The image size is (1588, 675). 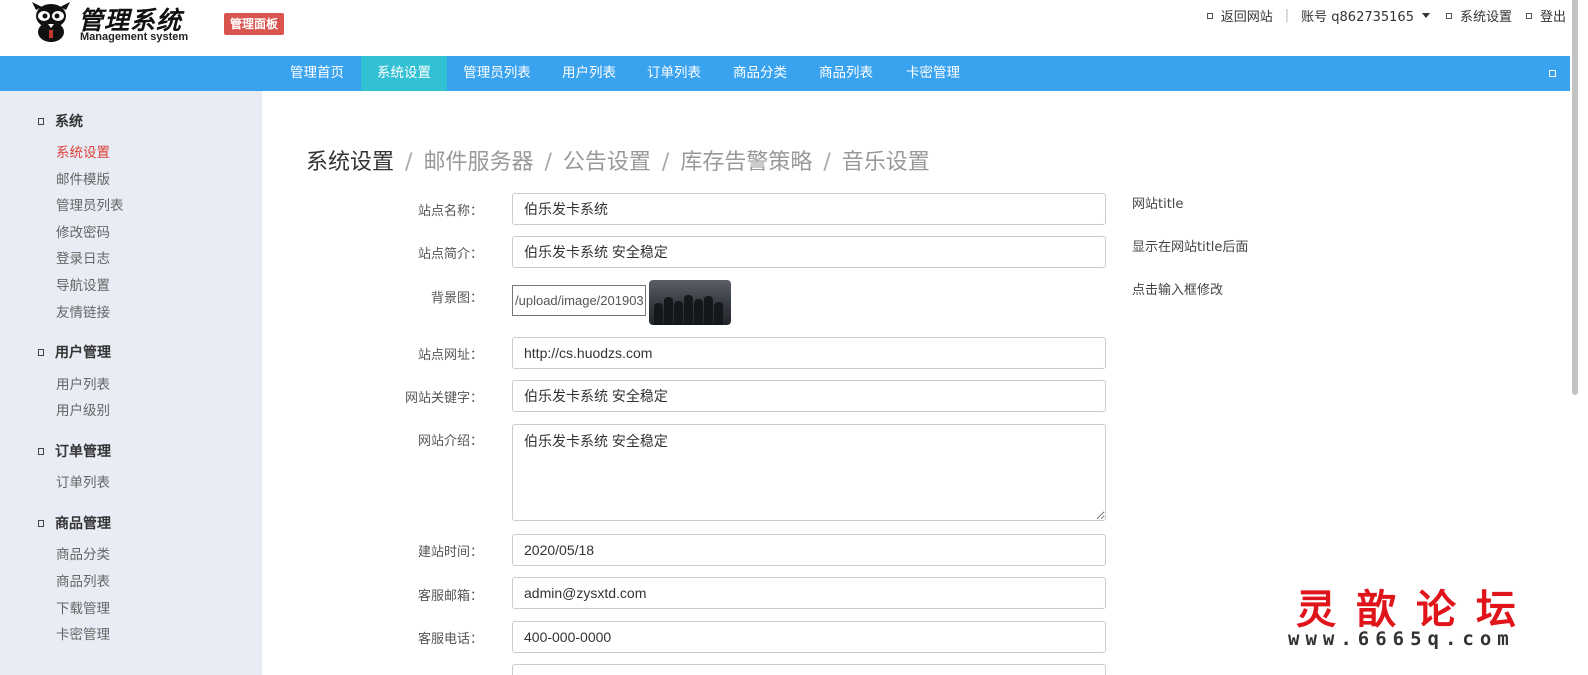 I want to click on tab-mail-server: 邮件服务器, so click(x=478, y=162).